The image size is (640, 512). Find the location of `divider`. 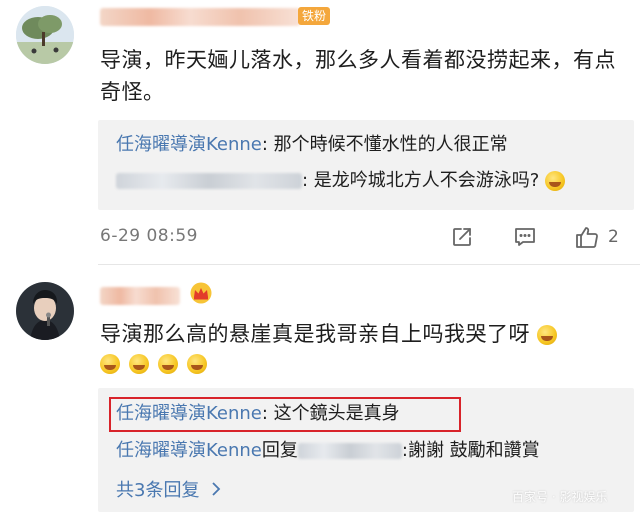

divider is located at coordinates (369, 264).